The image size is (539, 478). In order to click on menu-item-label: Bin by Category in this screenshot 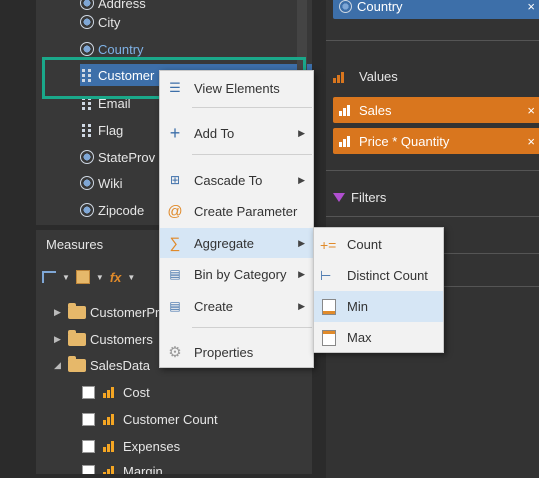, I will do `click(240, 274)`.